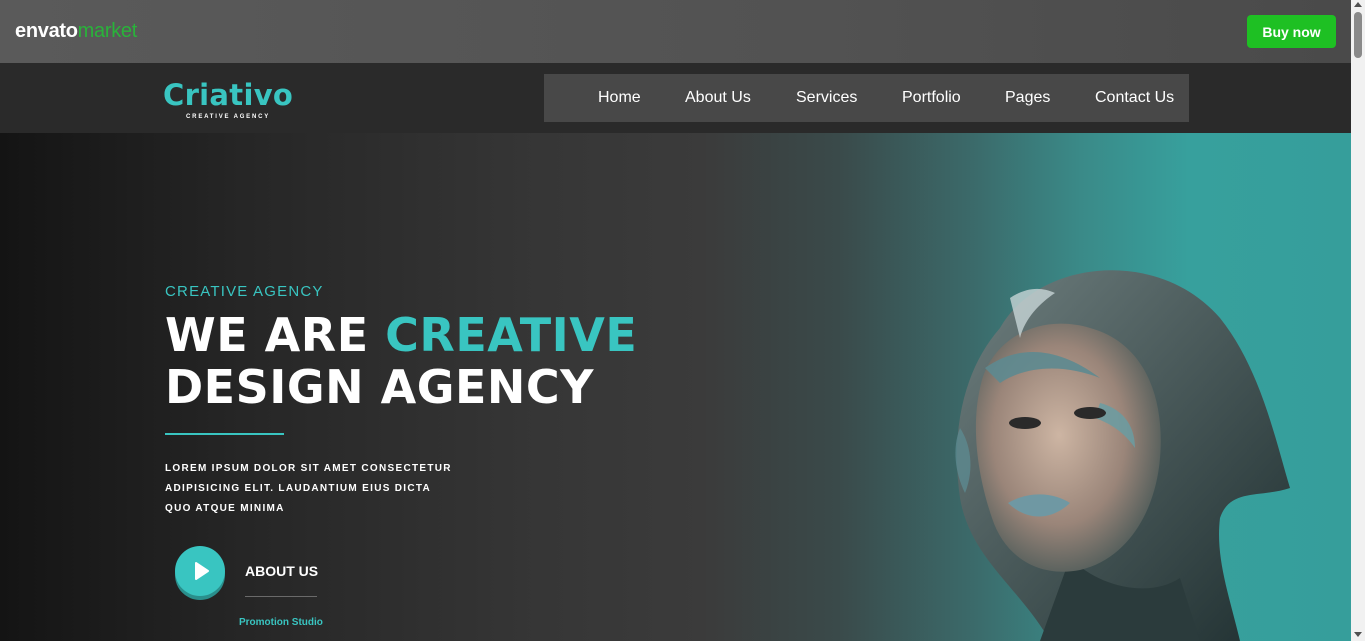 This screenshot has height=641, width=1365. Describe the element at coordinates (1291, 31) in the screenshot. I see `buy-now-button: Buy now` at that location.